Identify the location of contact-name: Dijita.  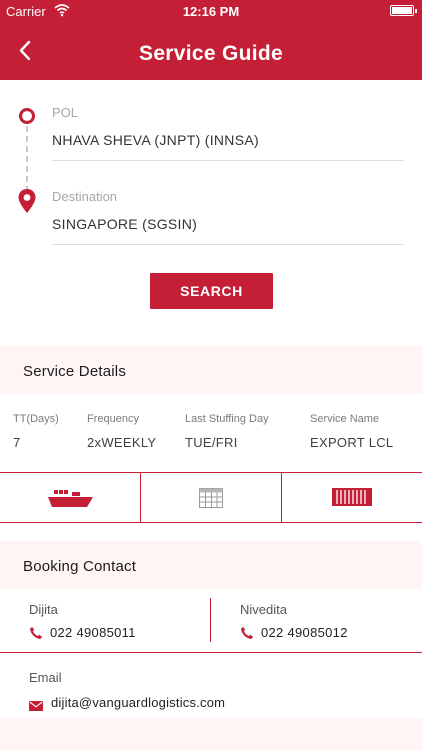
(43, 609).